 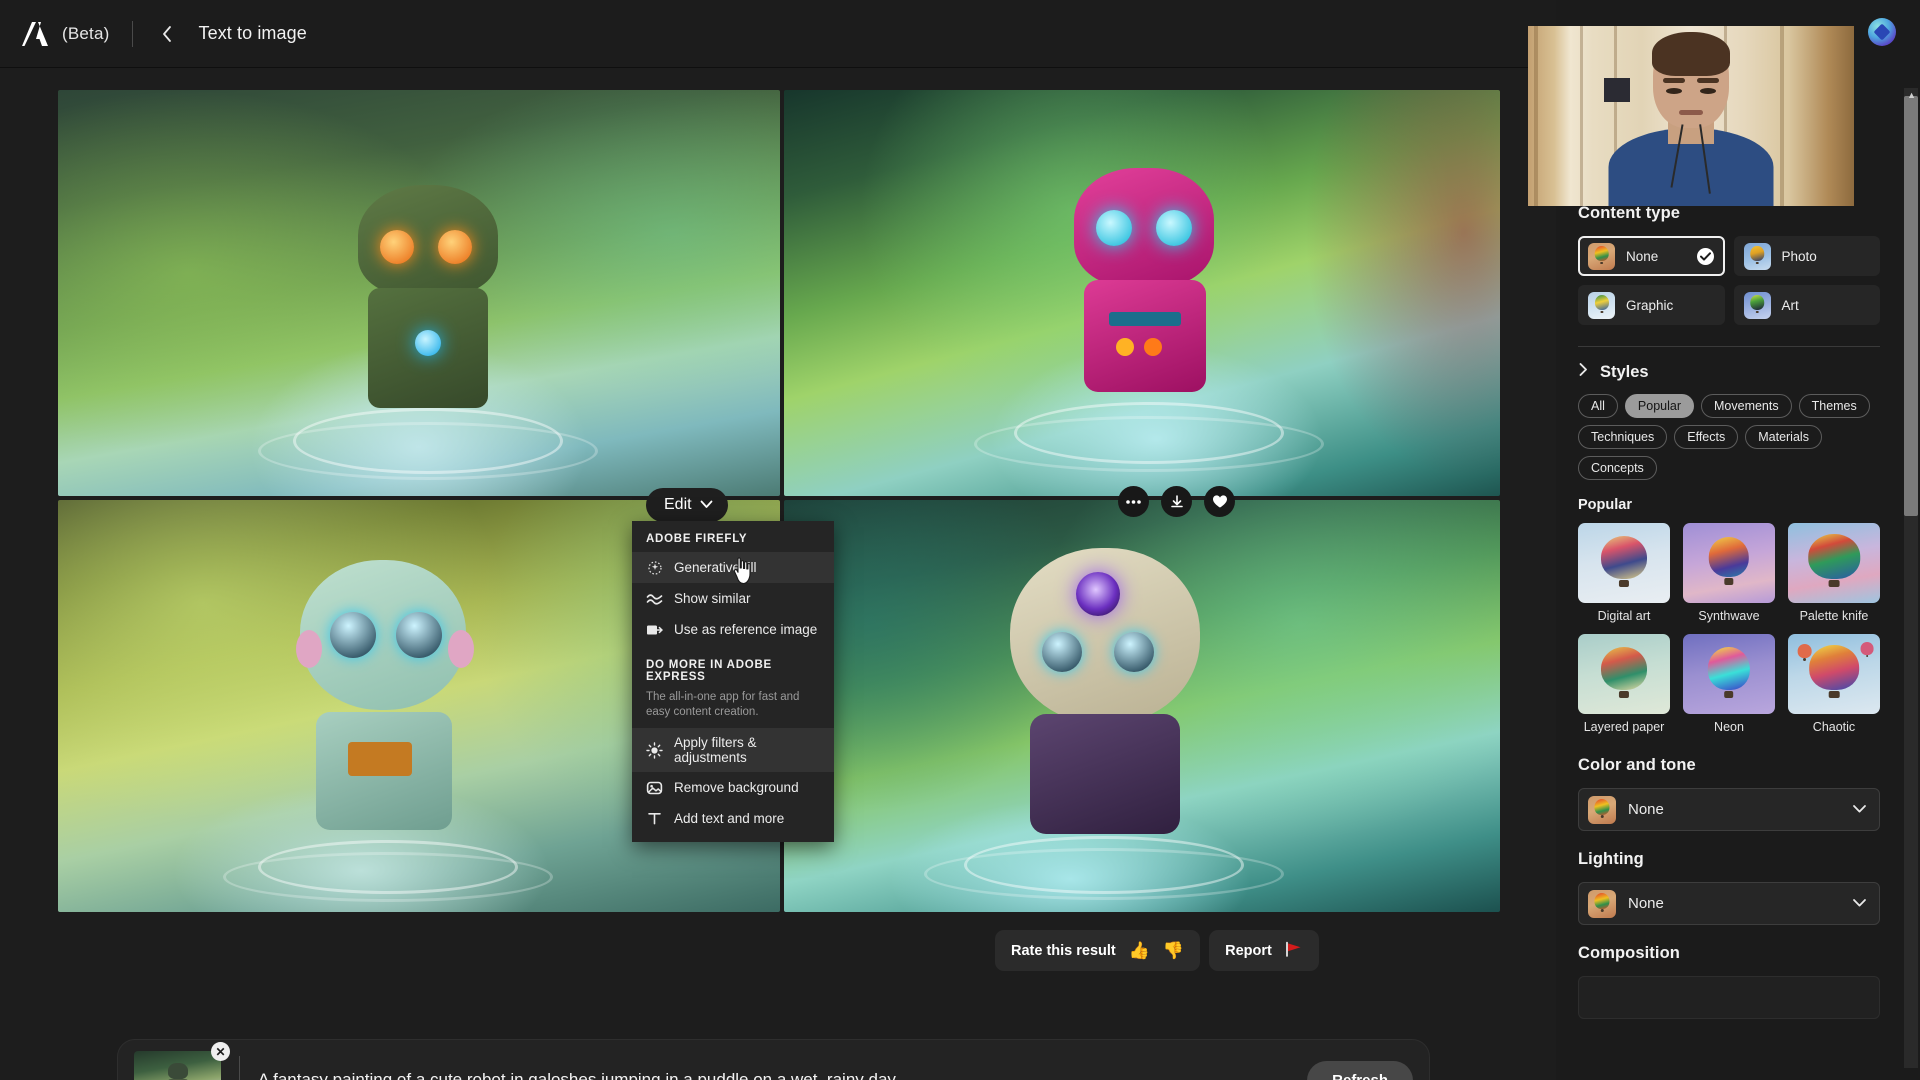 What do you see at coordinates (1799, 256) in the screenshot?
I see `content-type-label: Photo` at bounding box center [1799, 256].